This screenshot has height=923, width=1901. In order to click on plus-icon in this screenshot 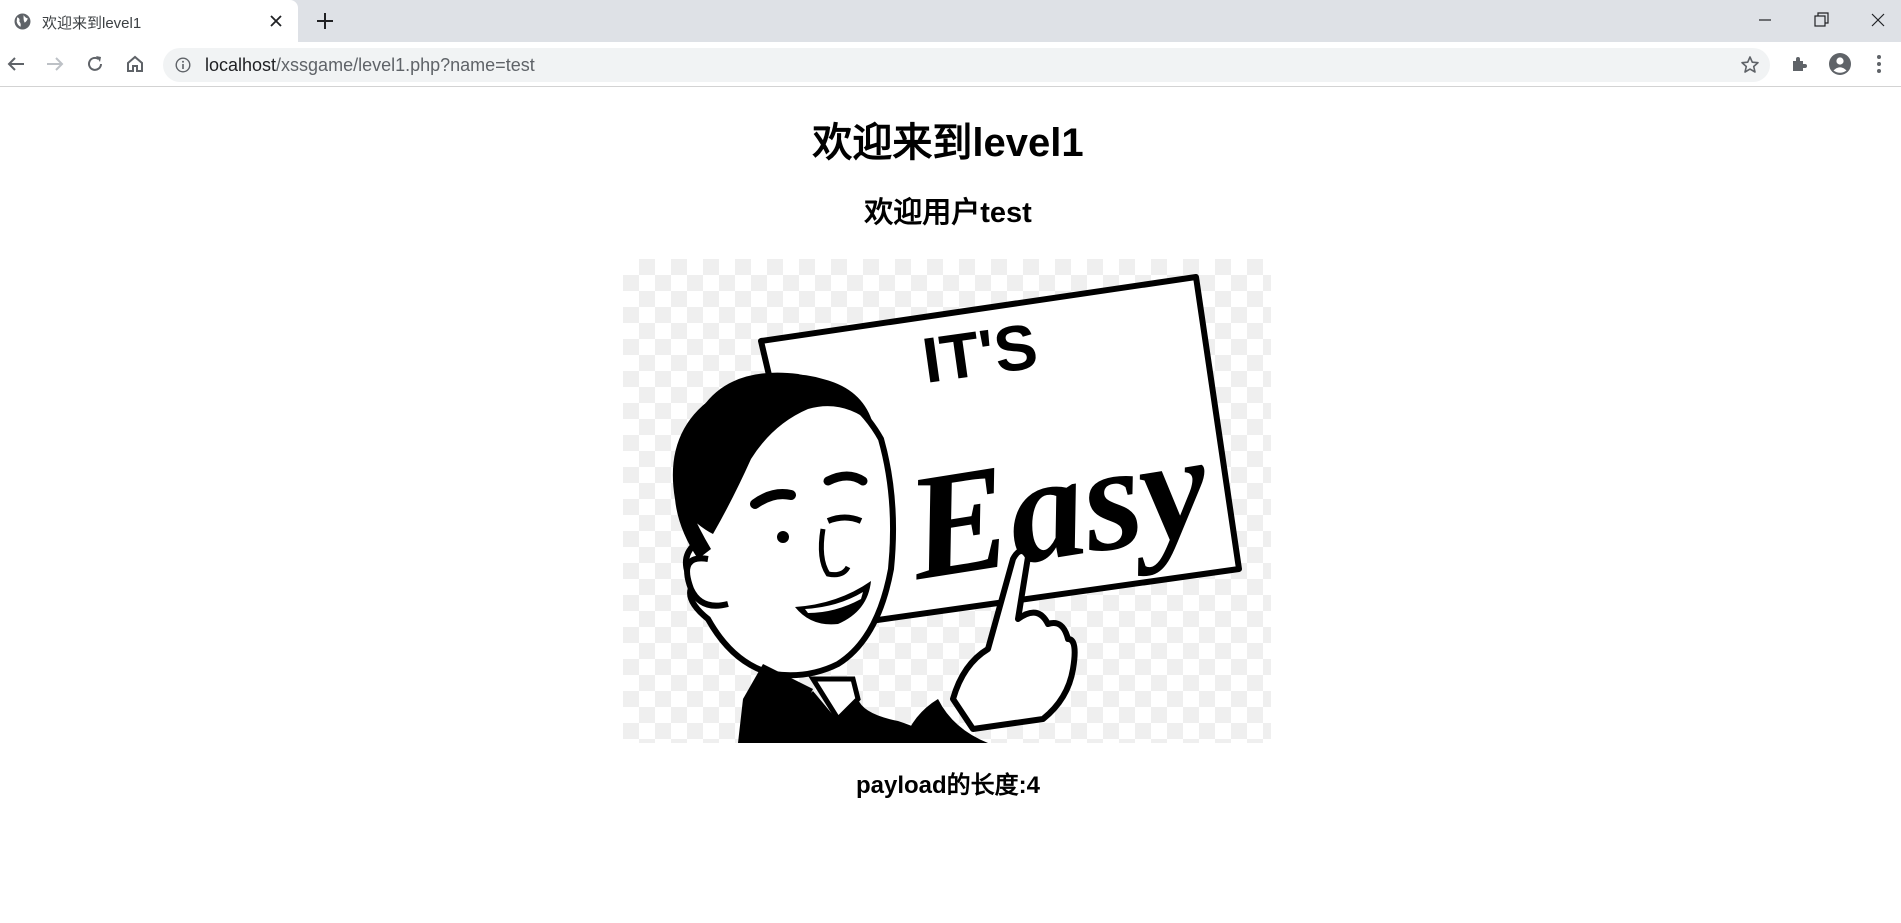, I will do `click(325, 21)`.